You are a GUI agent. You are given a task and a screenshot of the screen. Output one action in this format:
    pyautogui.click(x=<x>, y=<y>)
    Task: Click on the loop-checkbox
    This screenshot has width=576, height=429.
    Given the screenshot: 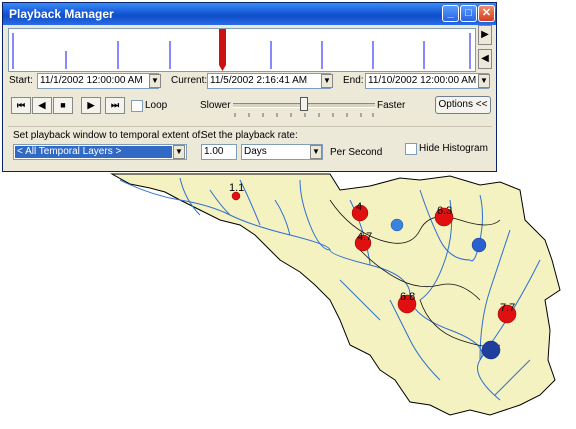 What is the action you would take?
    pyautogui.click(x=137, y=106)
    